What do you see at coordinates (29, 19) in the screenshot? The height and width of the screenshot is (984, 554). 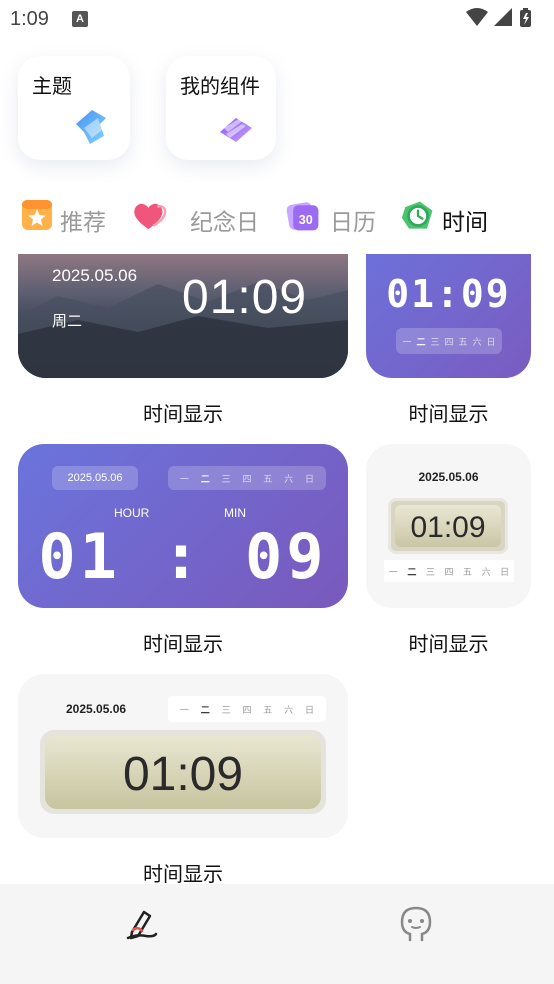 I see `status-time: 1:09` at bounding box center [29, 19].